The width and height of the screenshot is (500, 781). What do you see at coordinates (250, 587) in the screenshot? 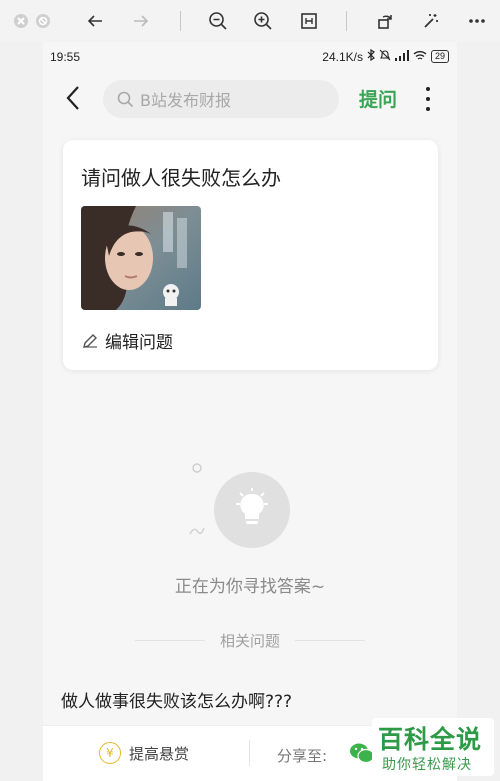
I see `empty-state-text: 正在为你寻找答案~` at bounding box center [250, 587].